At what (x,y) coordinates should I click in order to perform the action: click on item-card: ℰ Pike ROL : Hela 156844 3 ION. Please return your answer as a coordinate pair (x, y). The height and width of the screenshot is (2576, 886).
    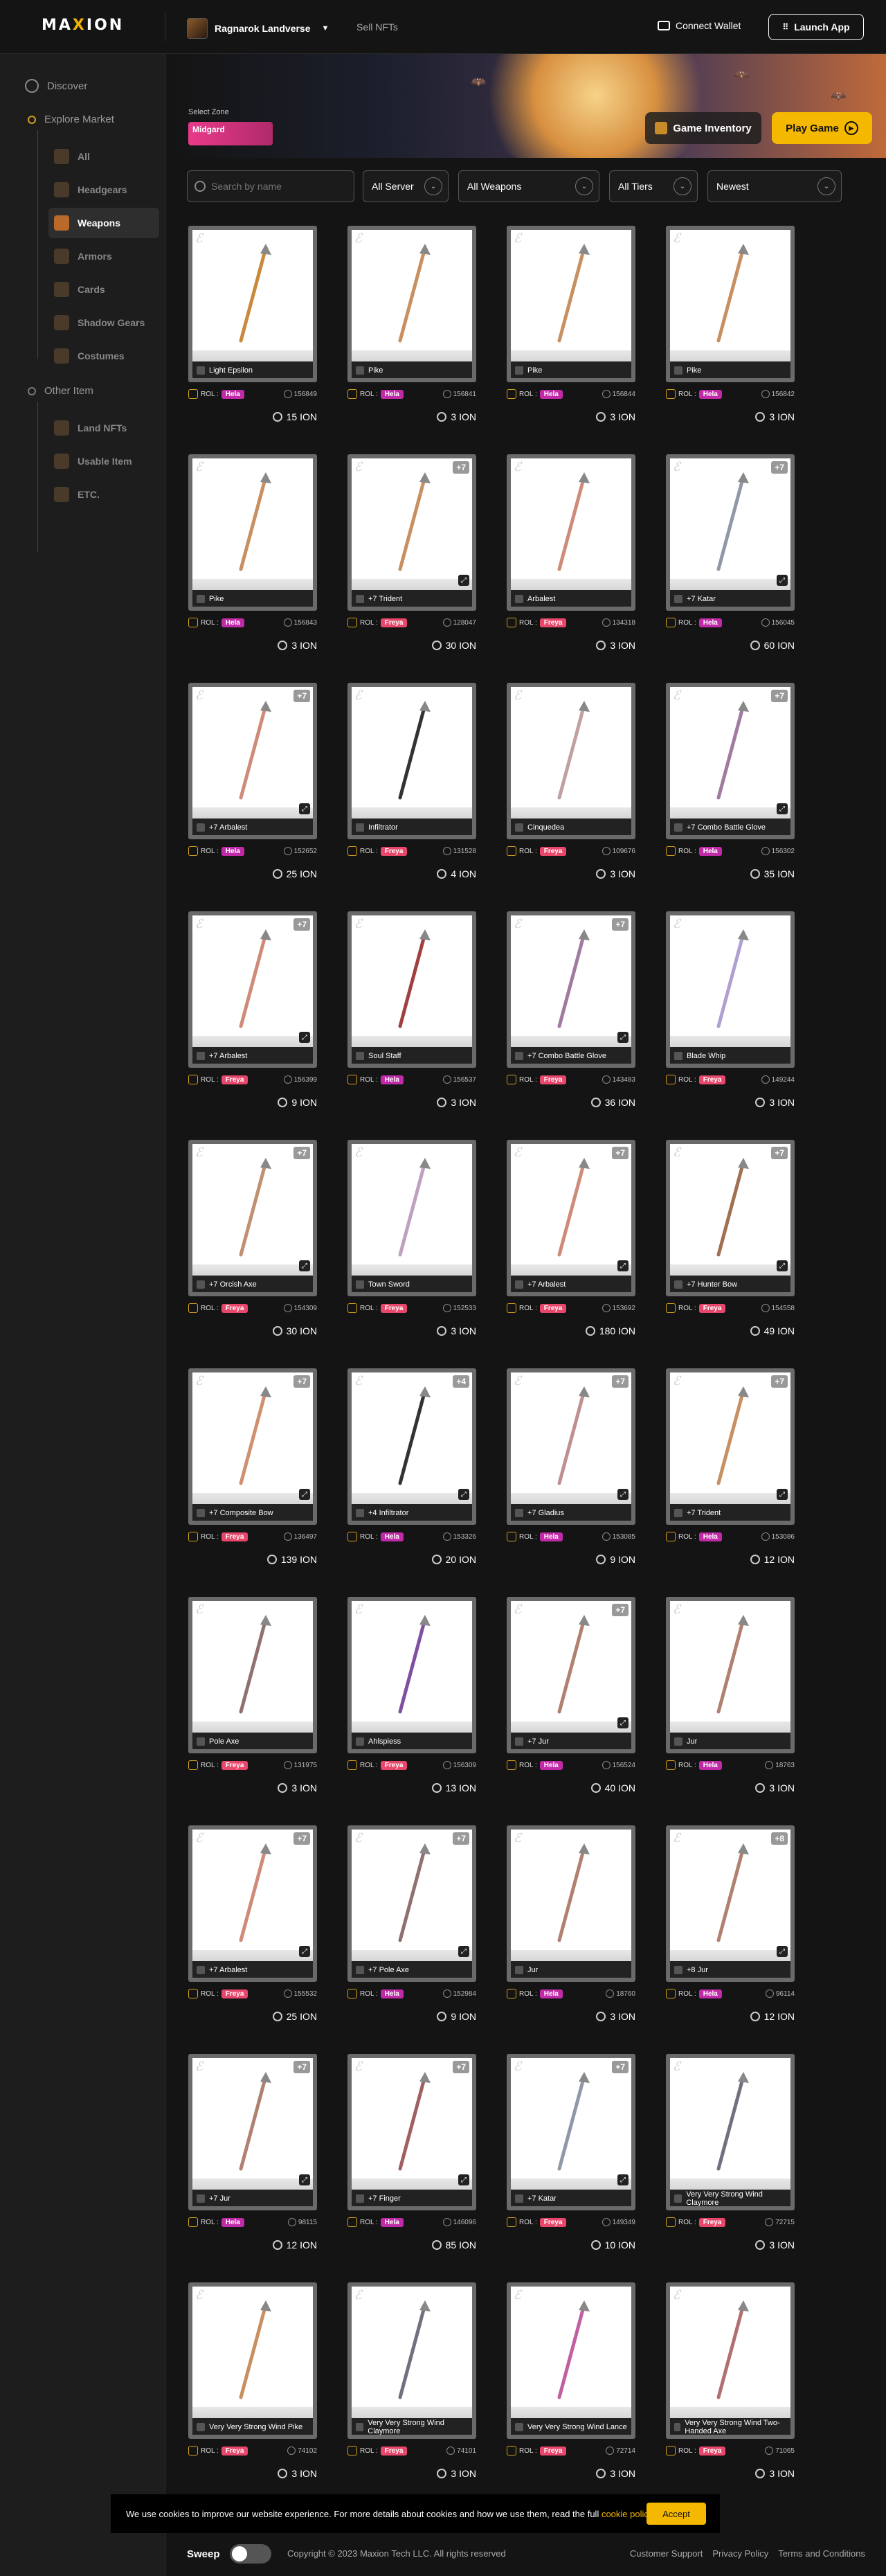
    Looking at the image, I should click on (571, 336).